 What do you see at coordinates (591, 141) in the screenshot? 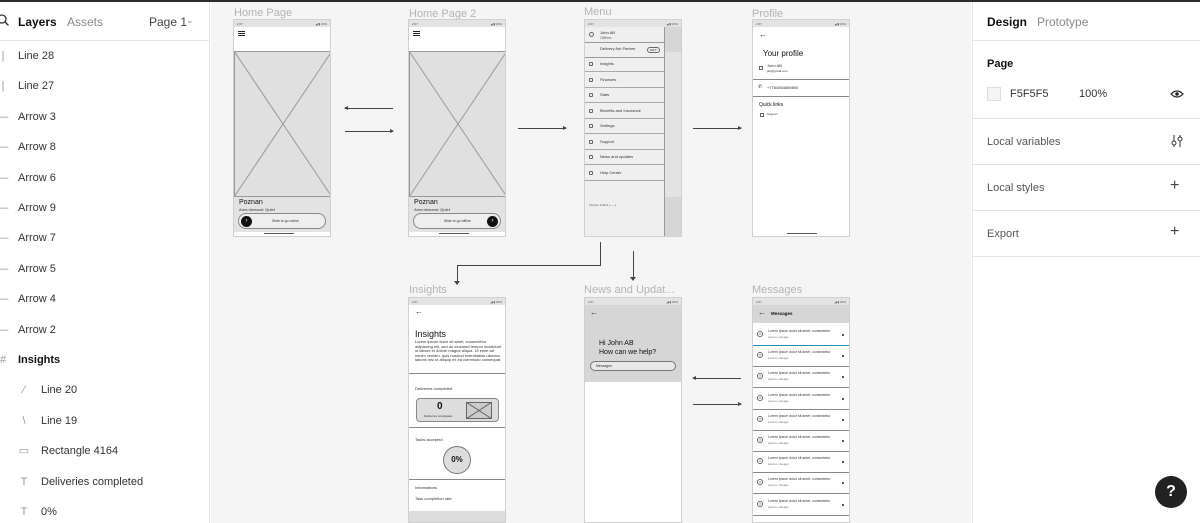
I see `menu-item-icon` at bounding box center [591, 141].